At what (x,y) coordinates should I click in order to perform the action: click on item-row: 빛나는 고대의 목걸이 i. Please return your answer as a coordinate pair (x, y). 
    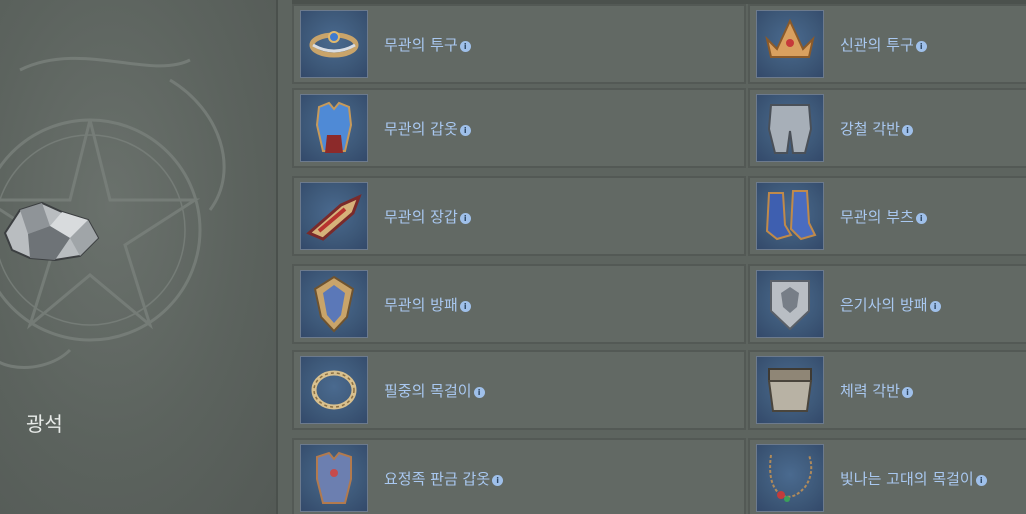
    Looking at the image, I should click on (887, 476).